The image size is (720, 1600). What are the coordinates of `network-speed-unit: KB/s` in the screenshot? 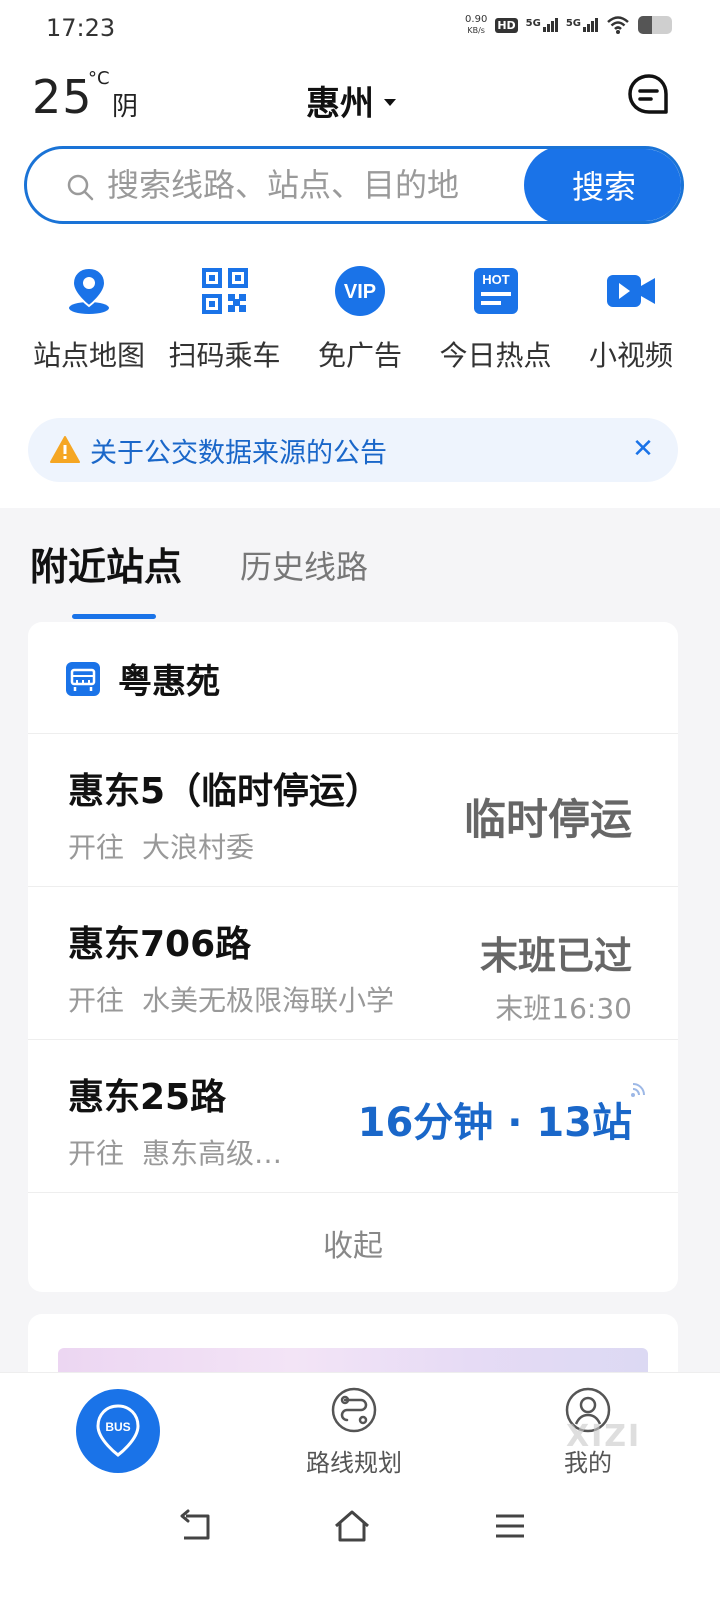 It's located at (476, 30).